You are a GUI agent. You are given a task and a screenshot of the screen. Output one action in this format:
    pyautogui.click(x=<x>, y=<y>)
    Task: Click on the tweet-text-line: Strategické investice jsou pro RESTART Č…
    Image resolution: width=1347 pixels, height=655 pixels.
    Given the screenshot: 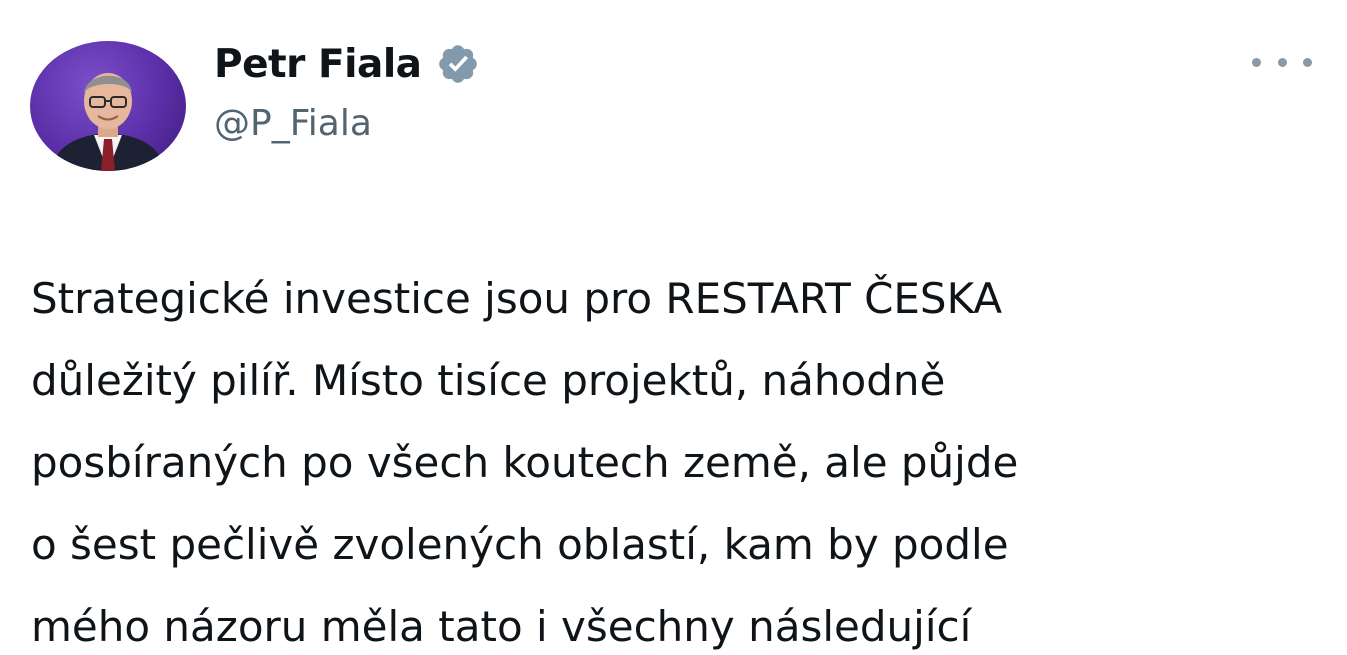 What is the action you would take?
    pyautogui.click(x=517, y=298)
    